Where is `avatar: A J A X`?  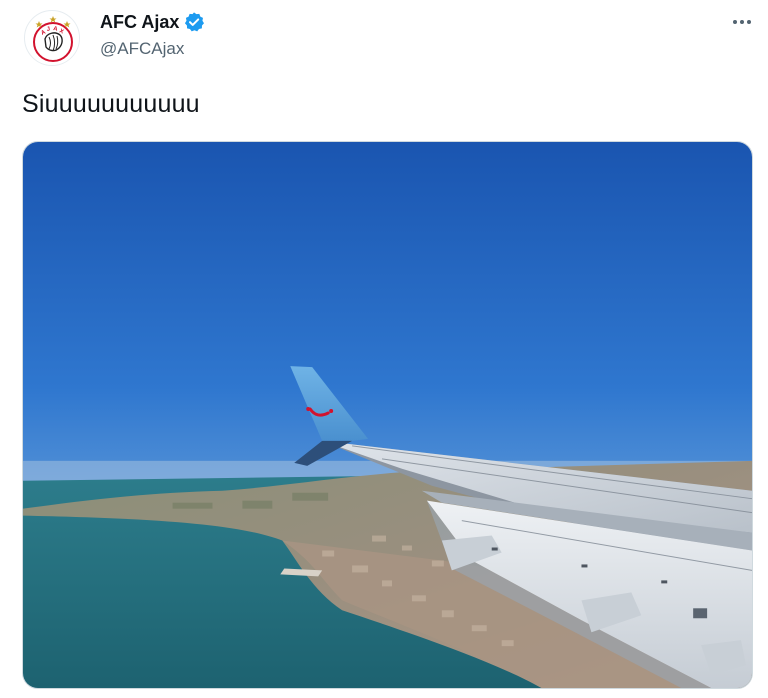 avatar: A J A X is located at coordinates (52, 38).